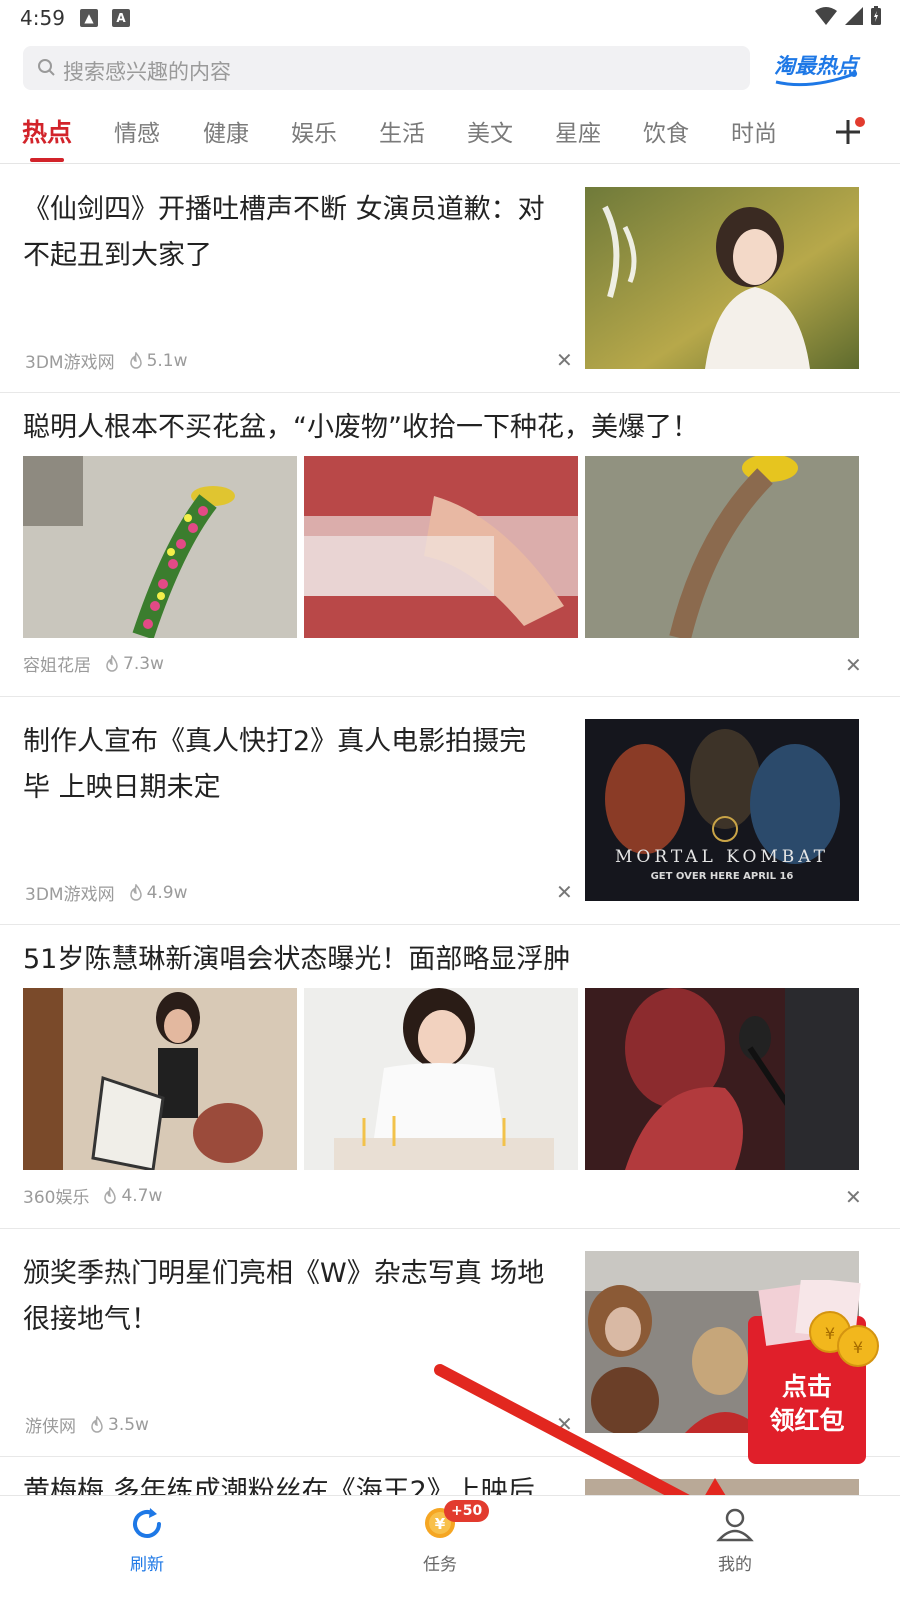  Describe the element at coordinates (386, 68) in the screenshot. I see `search-input: 搜索感兴趣的内容` at that location.